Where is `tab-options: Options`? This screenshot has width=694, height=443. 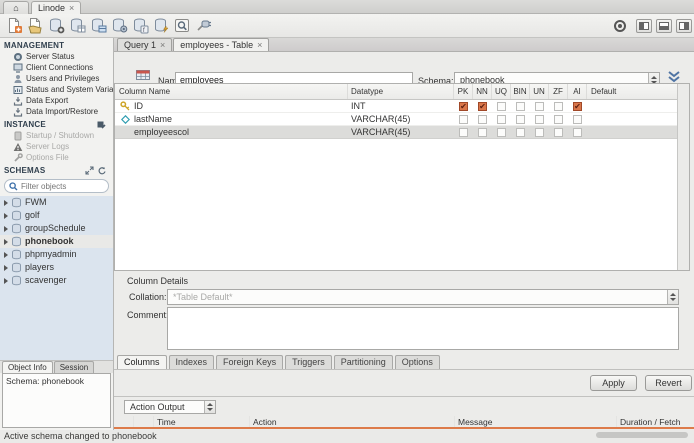
tab-options: Options is located at coordinates (417, 362).